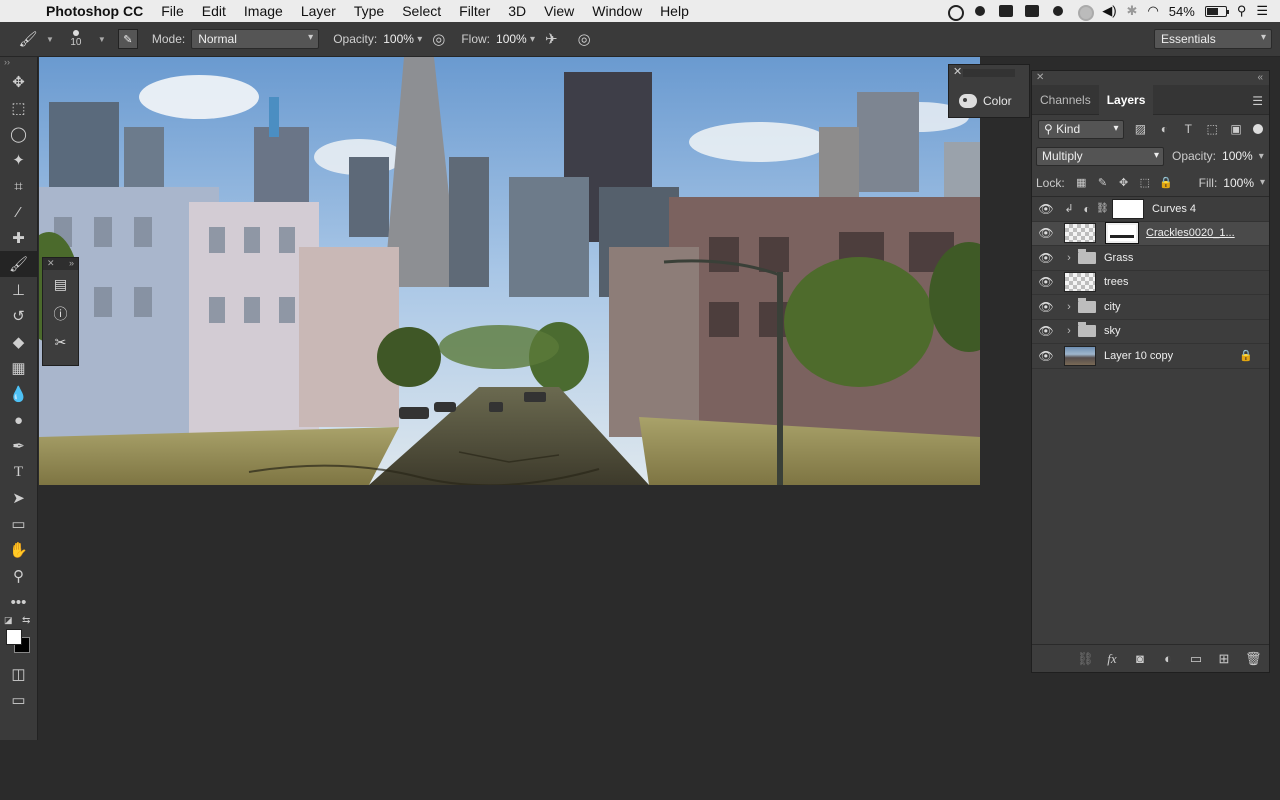 This screenshot has width=1280, height=800. What do you see at coordinates (18, 108) in the screenshot?
I see `marquee-tool-icon: ⬚` at bounding box center [18, 108].